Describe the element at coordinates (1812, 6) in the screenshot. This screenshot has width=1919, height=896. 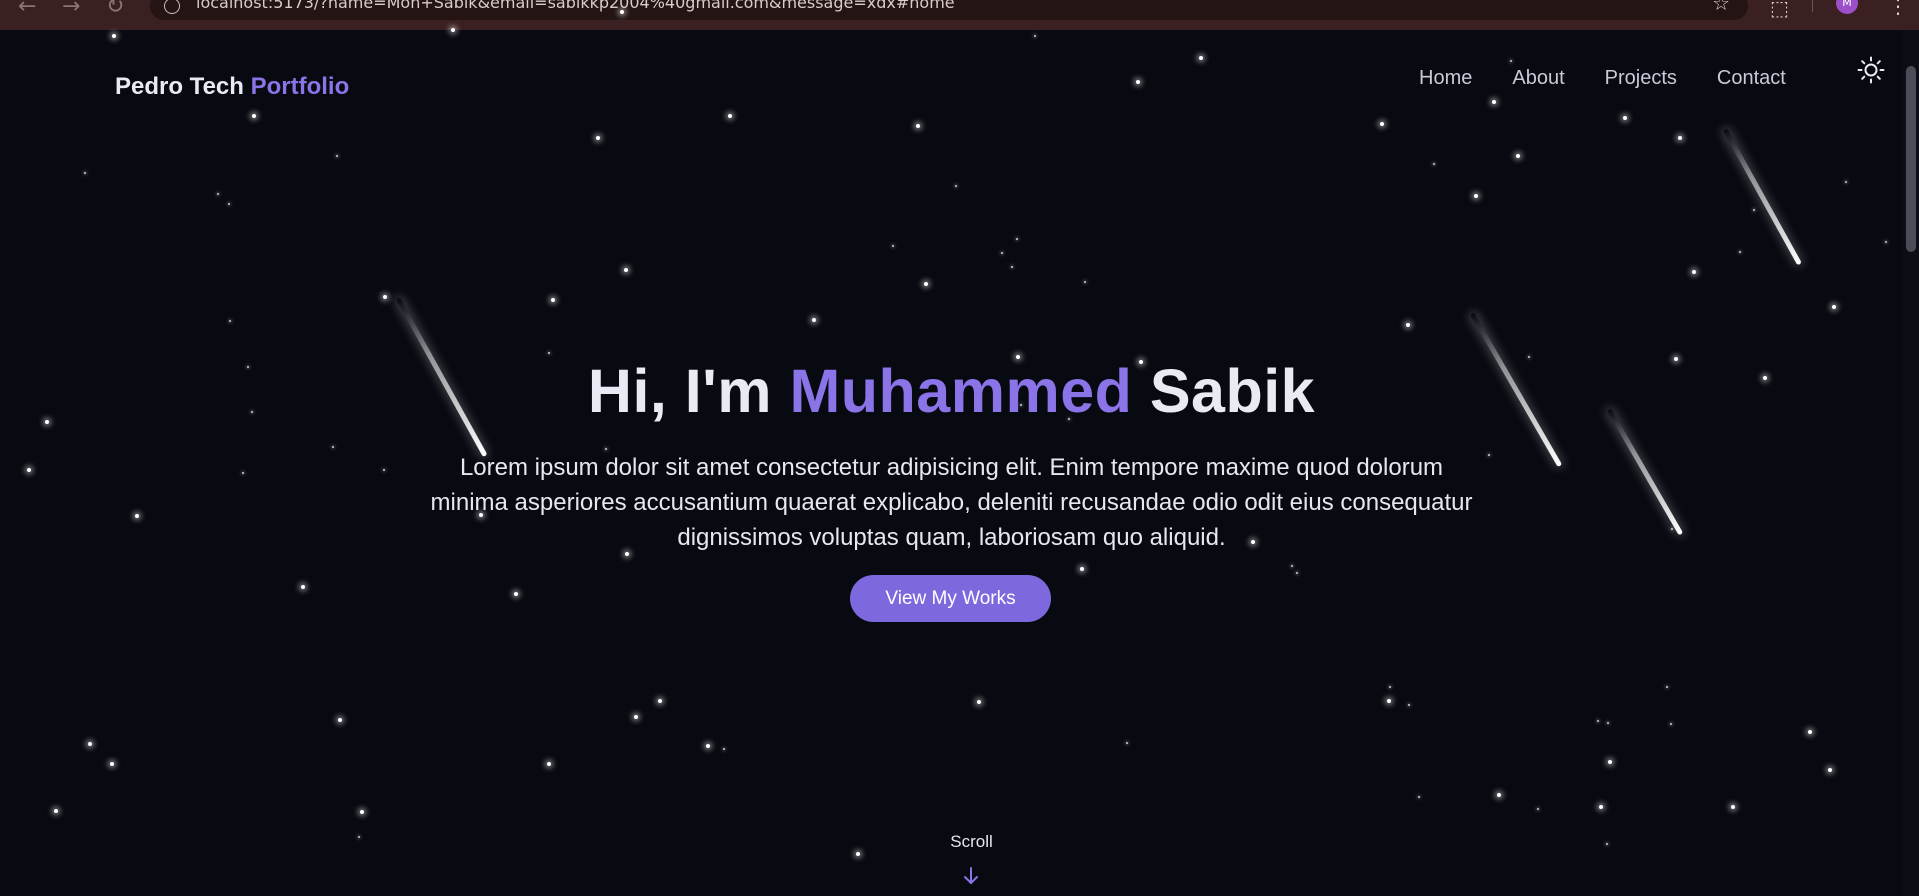
I see `toolbar-divider` at that location.